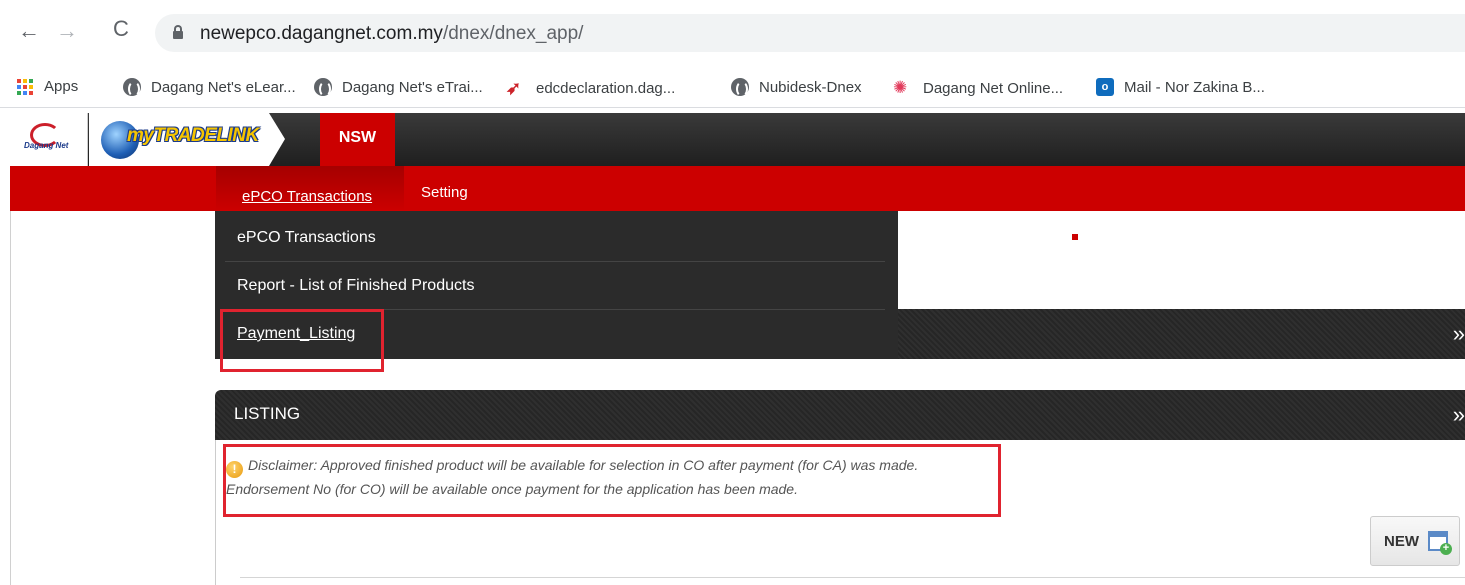 The height and width of the screenshot is (585, 1465). Describe the element at coordinates (49, 139) in the screenshot. I see `dagangnet-logo: Dagang Net` at that location.